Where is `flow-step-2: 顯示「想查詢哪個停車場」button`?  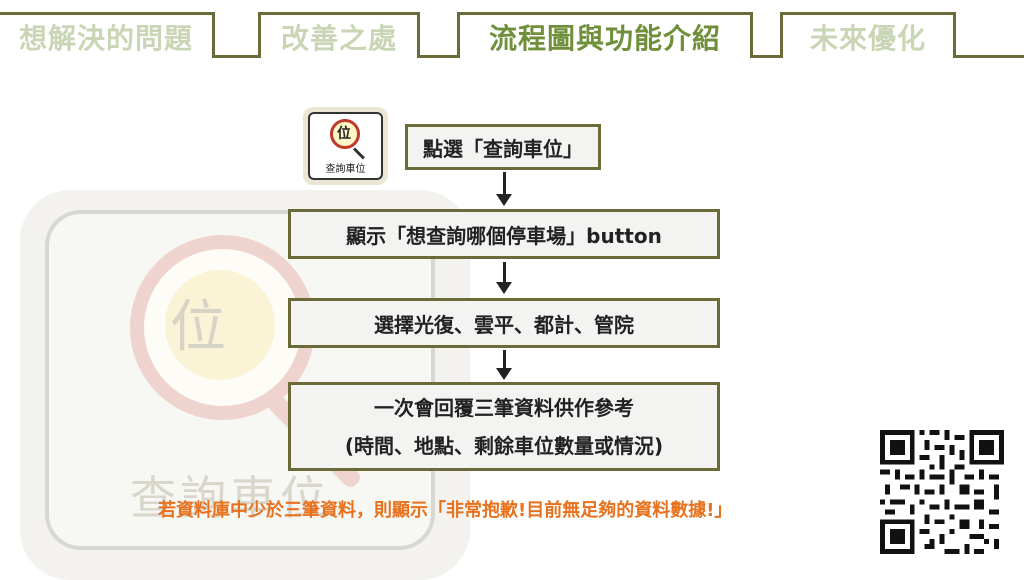
flow-step-2: 顯示「想查詢哪個停車場」button is located at coordinates (504, 234).